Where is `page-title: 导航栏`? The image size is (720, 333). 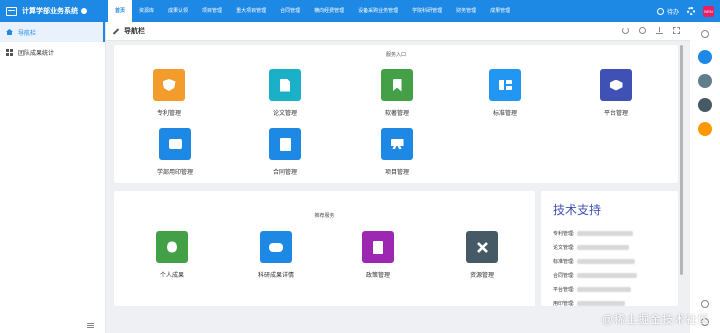
page-title: 导航栏 is located at coordinates (134, 31).